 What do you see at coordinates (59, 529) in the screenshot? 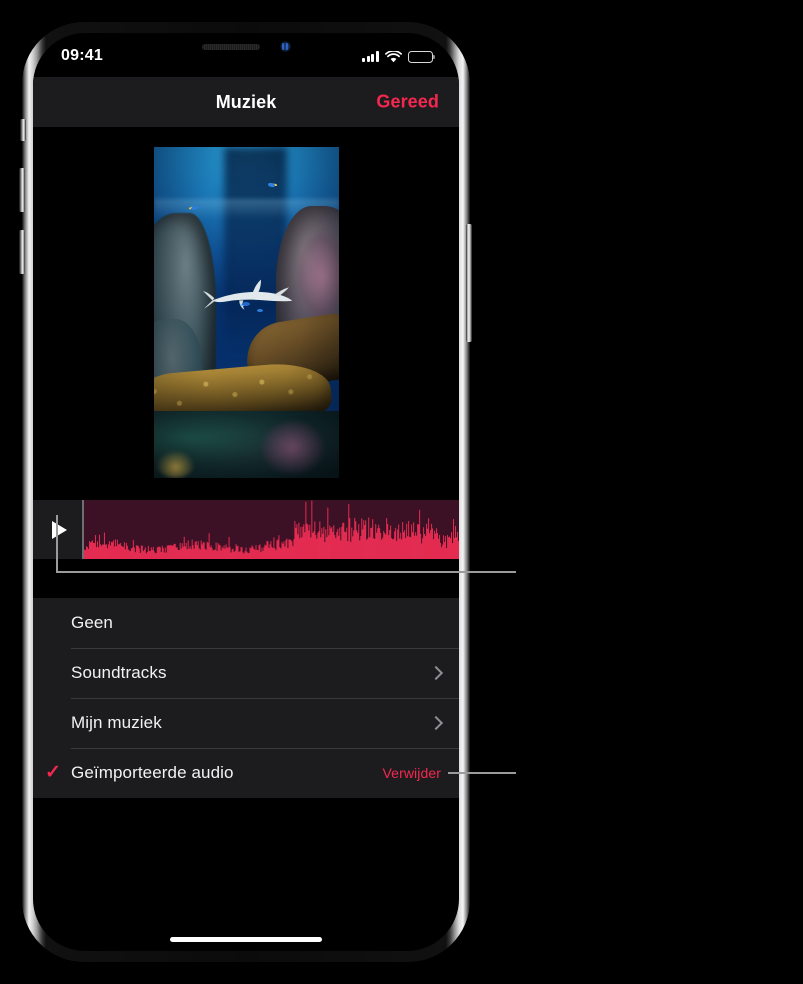
I see `play-triangle-icon` at bounding box center [59, 529].